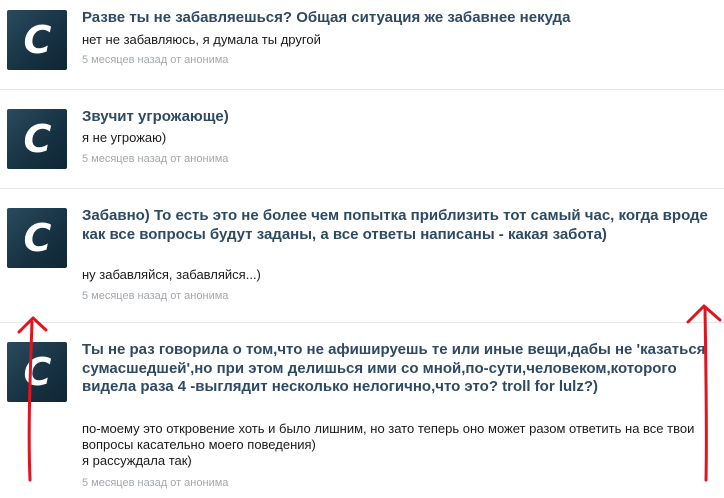  Describe the element at coordinates (704, 393) in the screenshot. I see `red-arrow-right-icon` at that location.